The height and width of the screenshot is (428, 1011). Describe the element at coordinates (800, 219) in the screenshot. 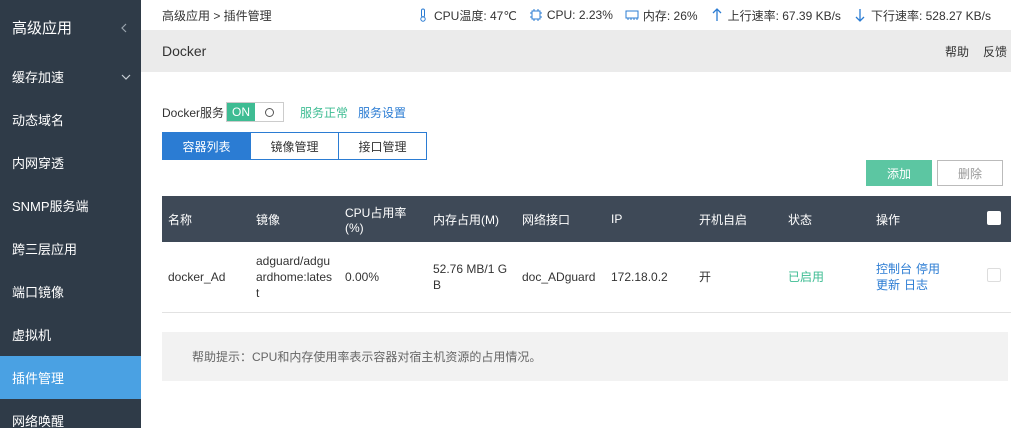

I see `col-status: 状态` at that location.